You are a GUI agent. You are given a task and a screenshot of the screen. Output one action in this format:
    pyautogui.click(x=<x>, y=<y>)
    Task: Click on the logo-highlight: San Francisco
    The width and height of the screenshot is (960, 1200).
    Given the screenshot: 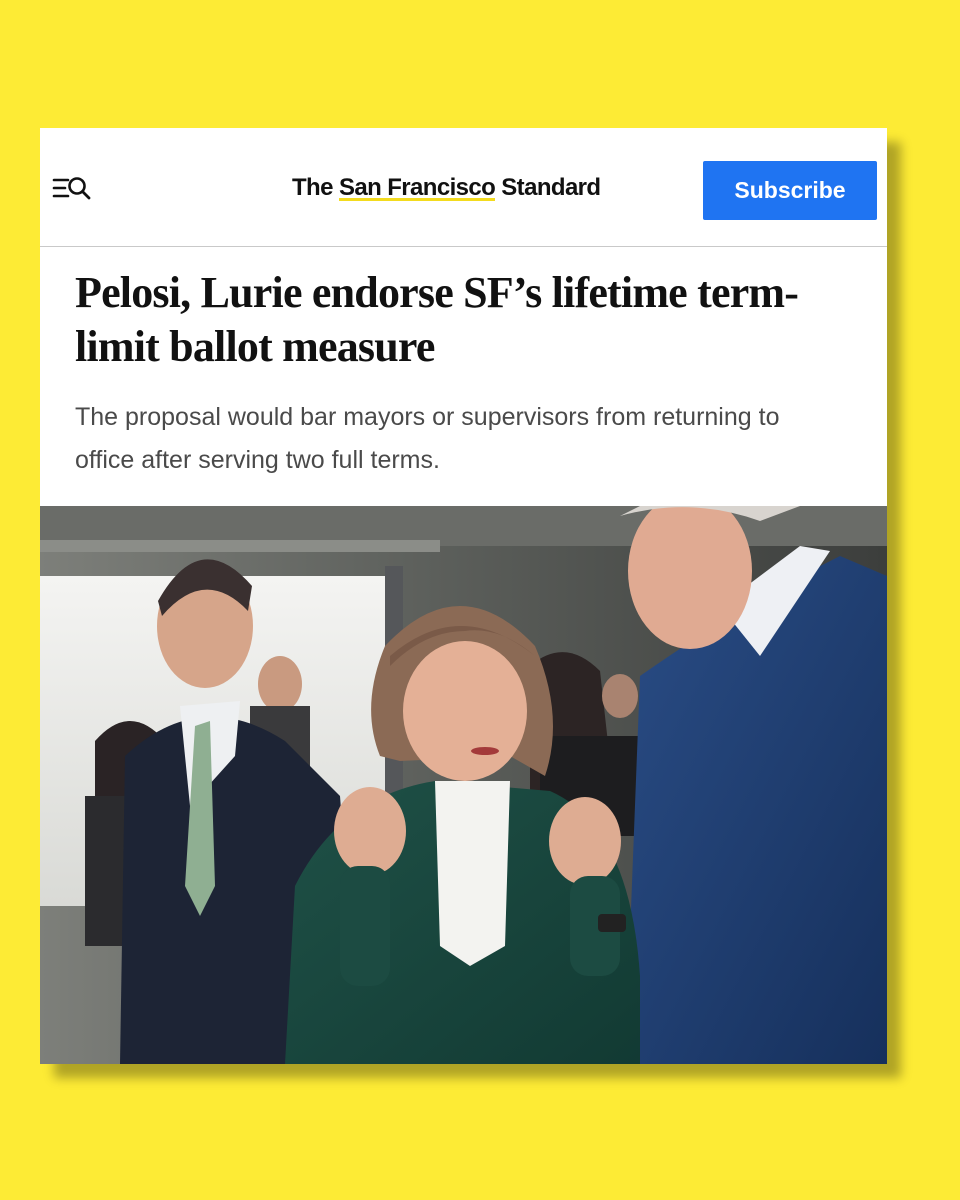 What is the action you would take?
    pyautogui.click(x=417, y=188)
    